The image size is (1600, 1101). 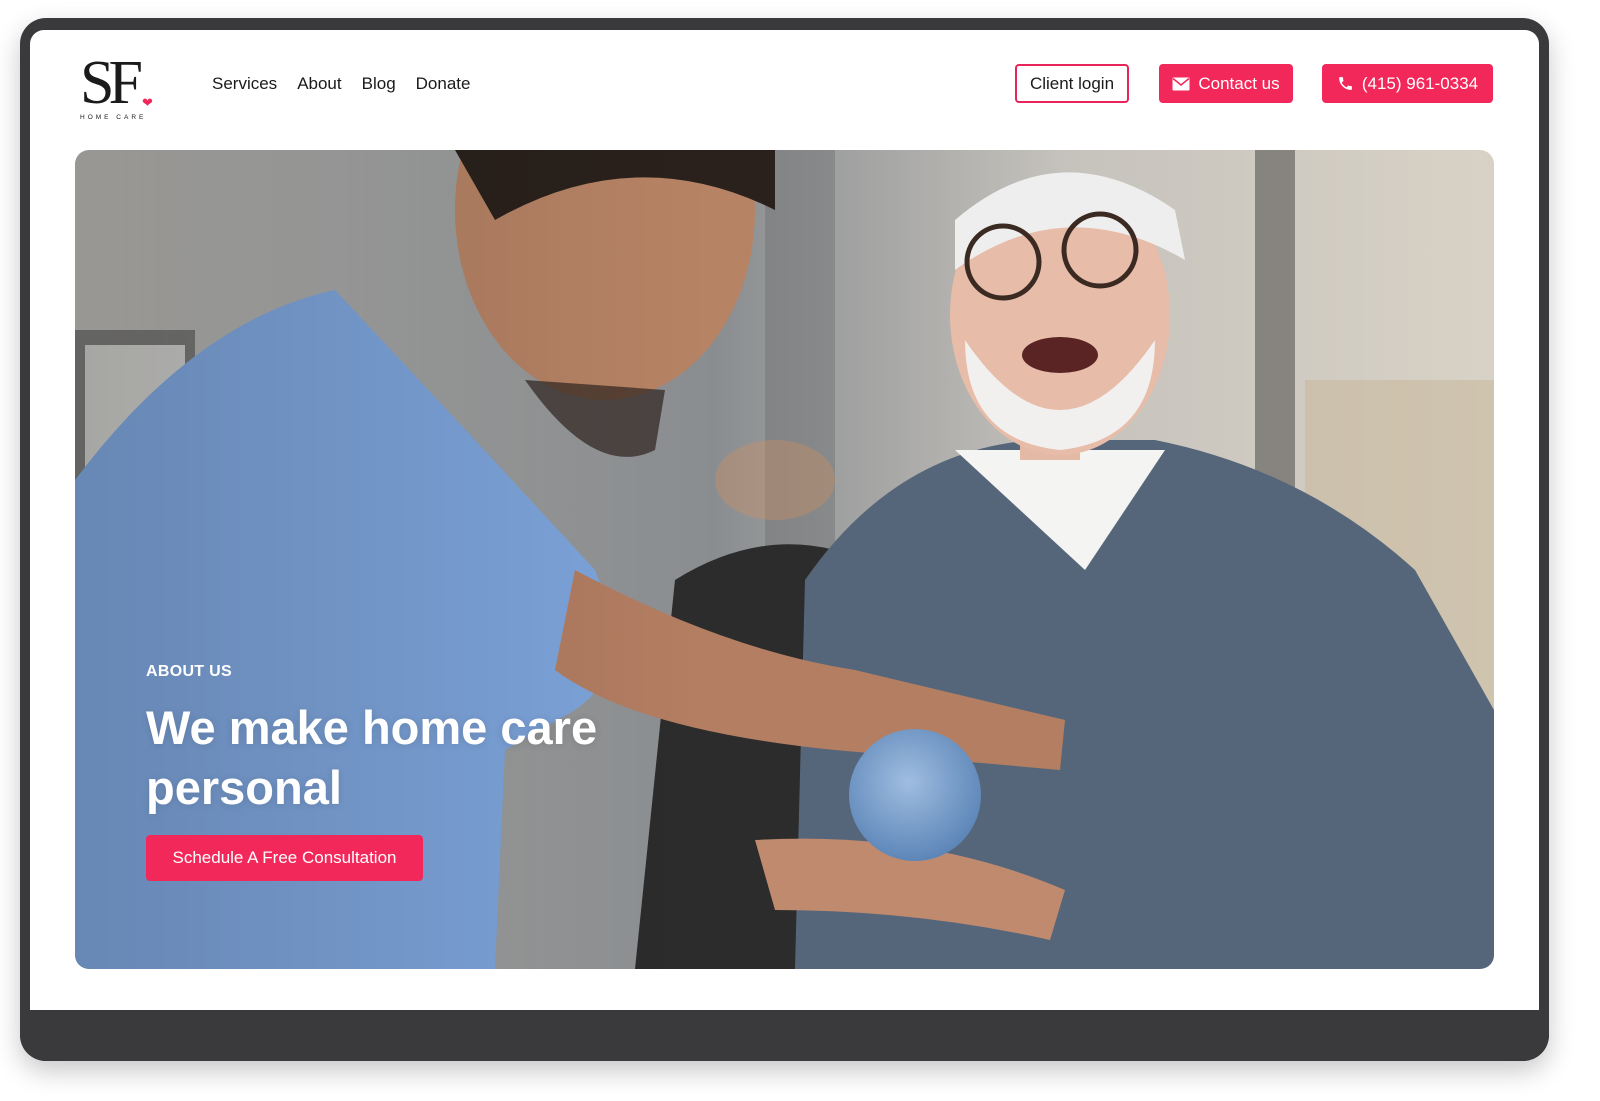 What do you see at coordinates (319, 84) in the screenshot?
I see `nav-item-about: About` at bounding box center [319, 84].